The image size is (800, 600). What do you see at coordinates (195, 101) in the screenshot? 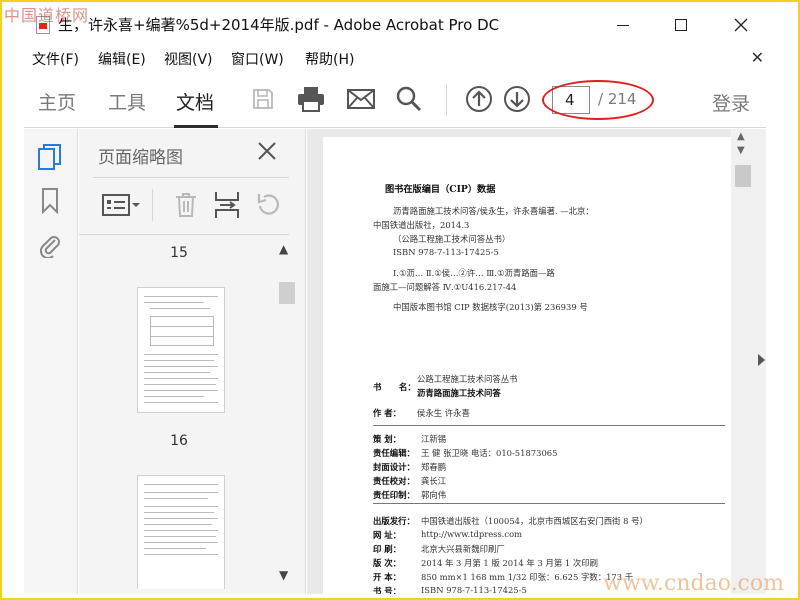
I see `tab-document: 文档` at bounding box center [195, 101].